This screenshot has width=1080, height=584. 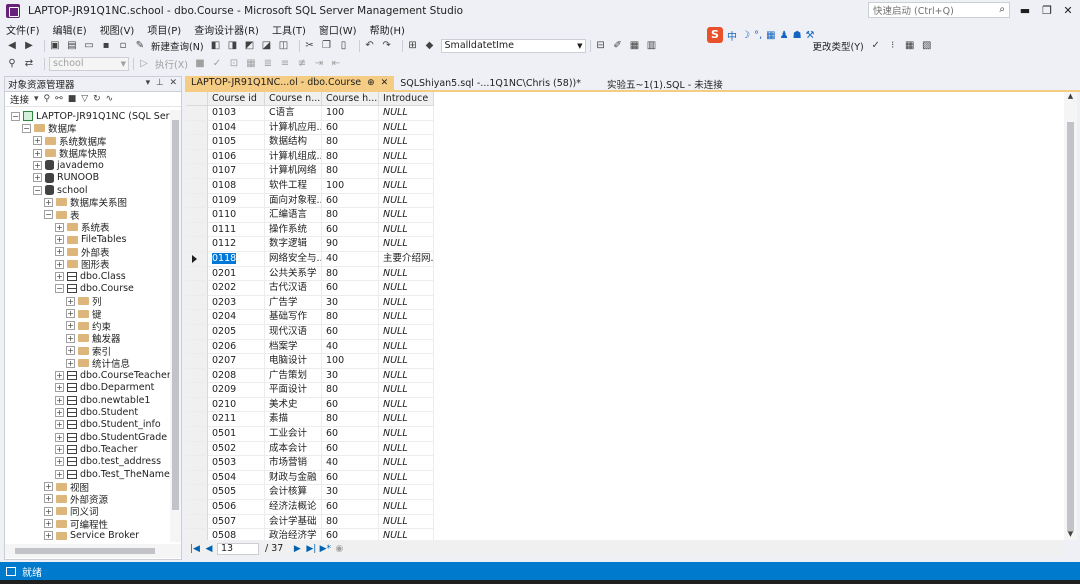 I want to click on new-project-icon: ▣, so click(x=55, y=46).